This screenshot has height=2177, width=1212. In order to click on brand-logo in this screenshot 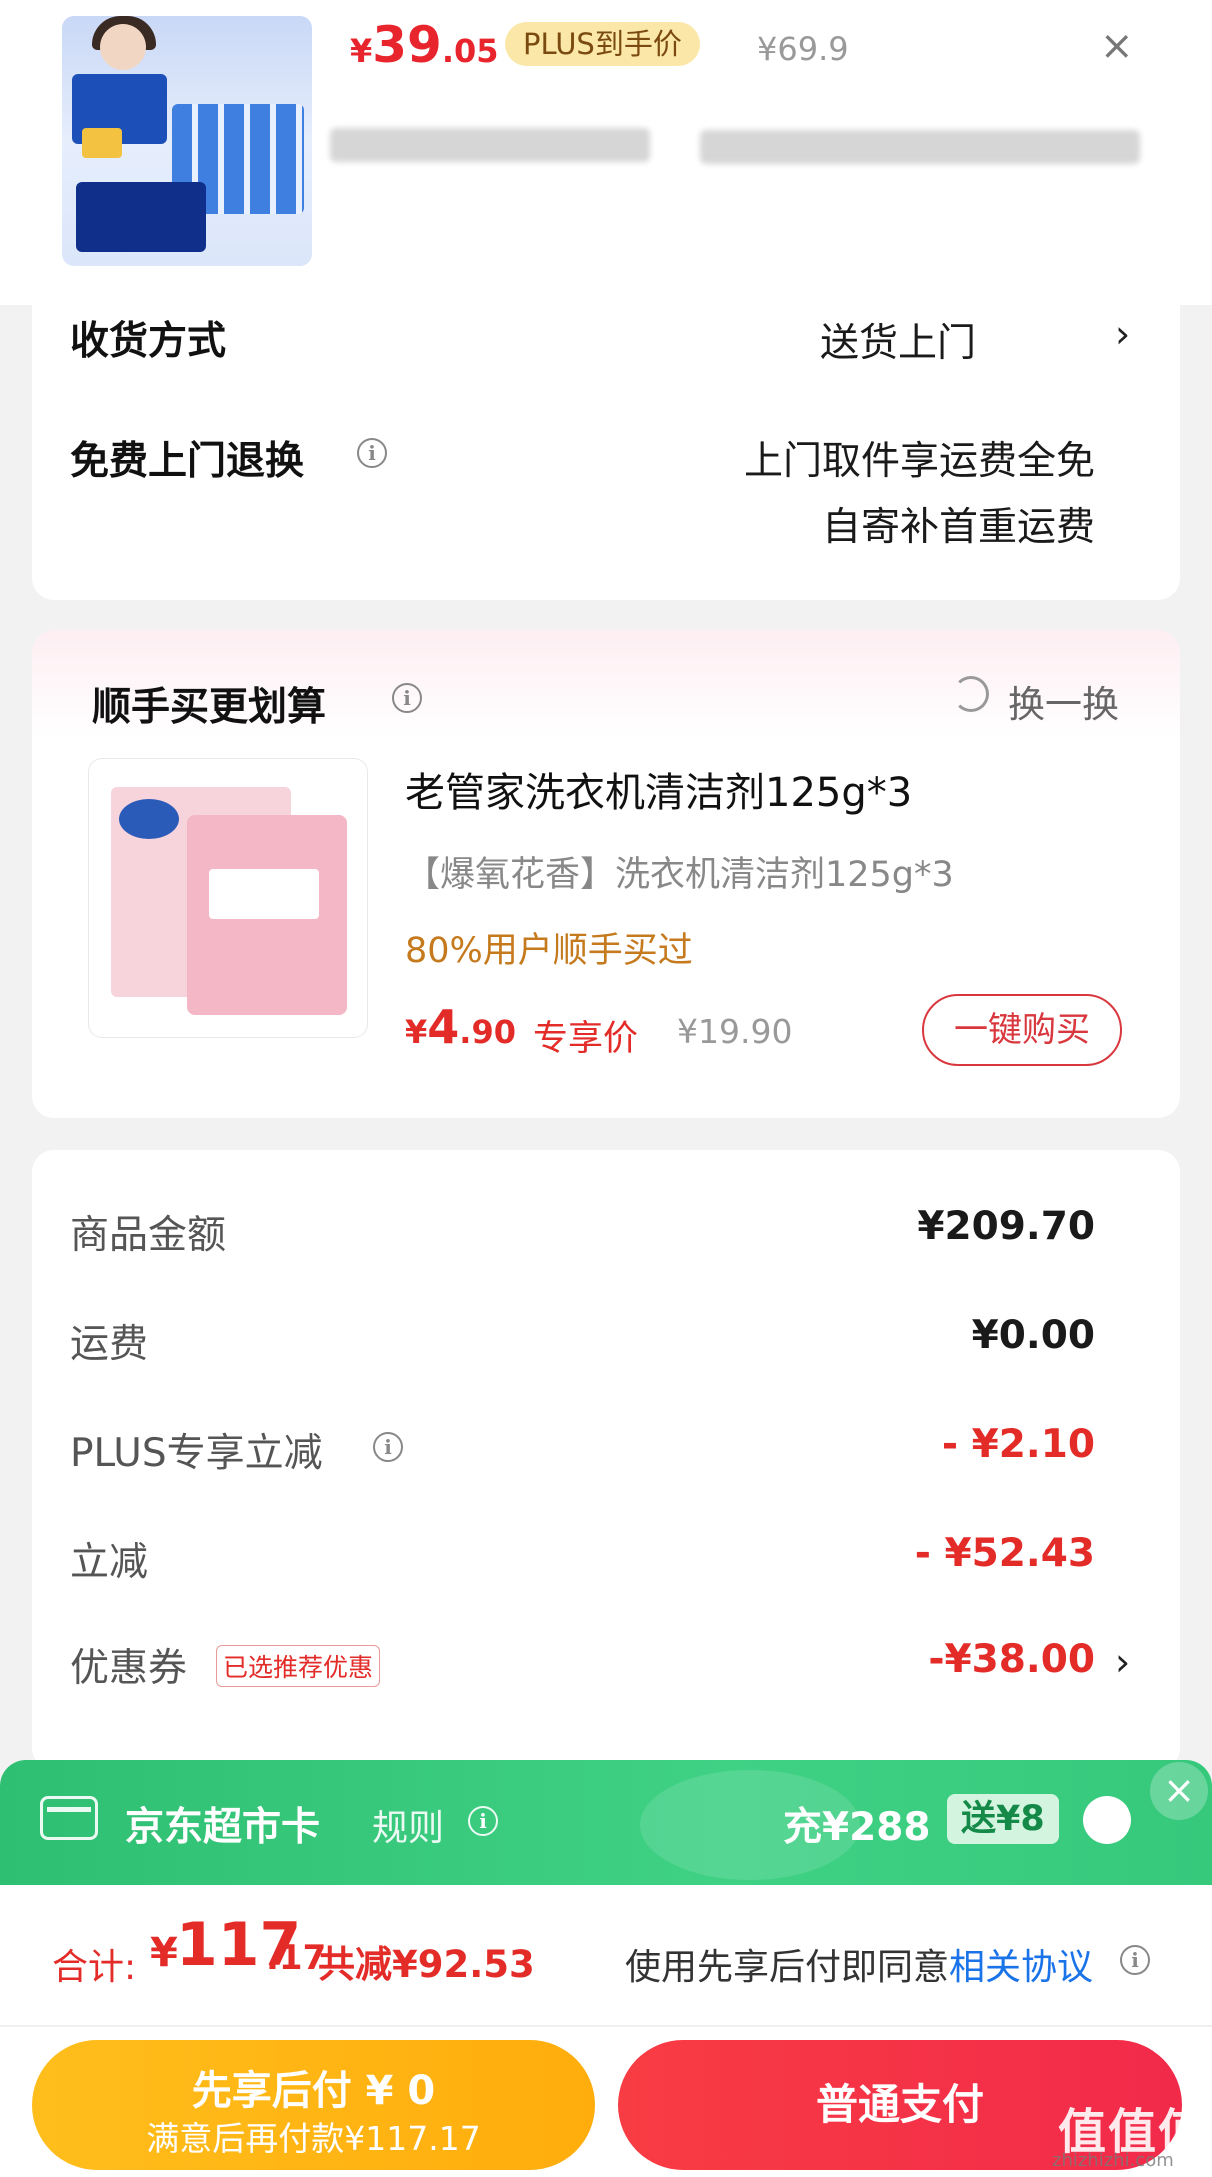, I will do `click(149, 819)`.